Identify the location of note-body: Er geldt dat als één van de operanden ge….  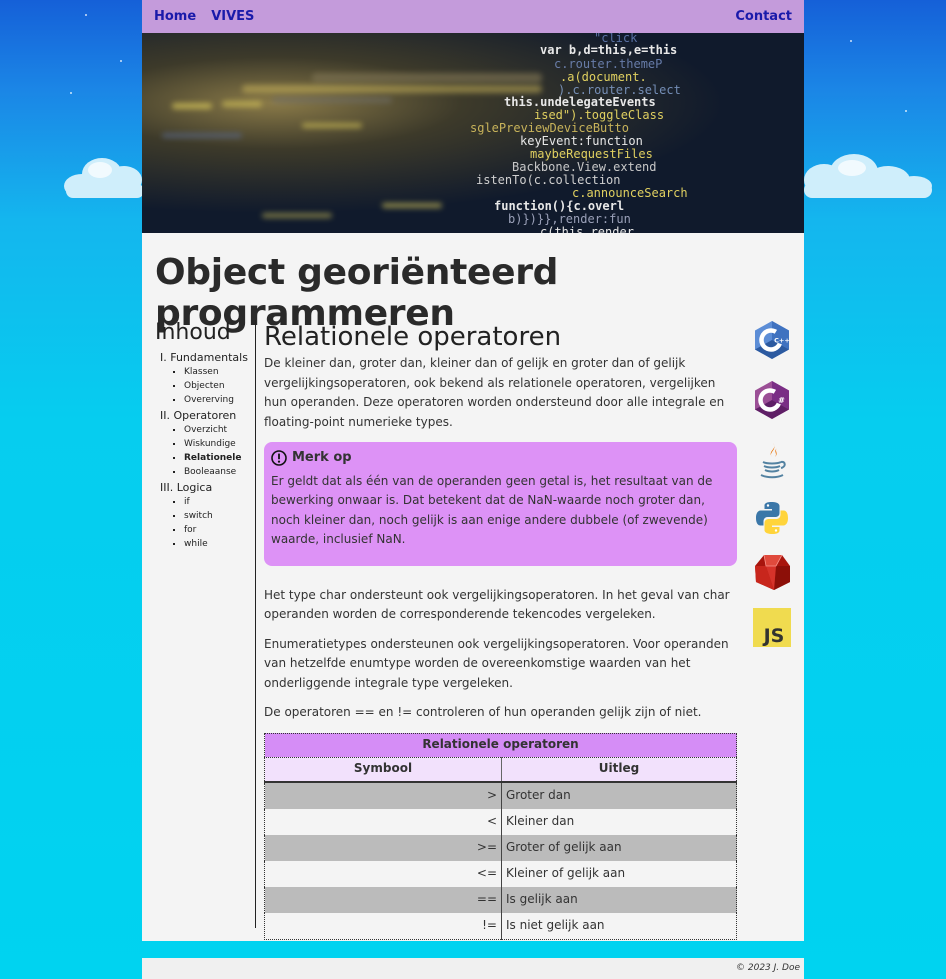
(492, 510).